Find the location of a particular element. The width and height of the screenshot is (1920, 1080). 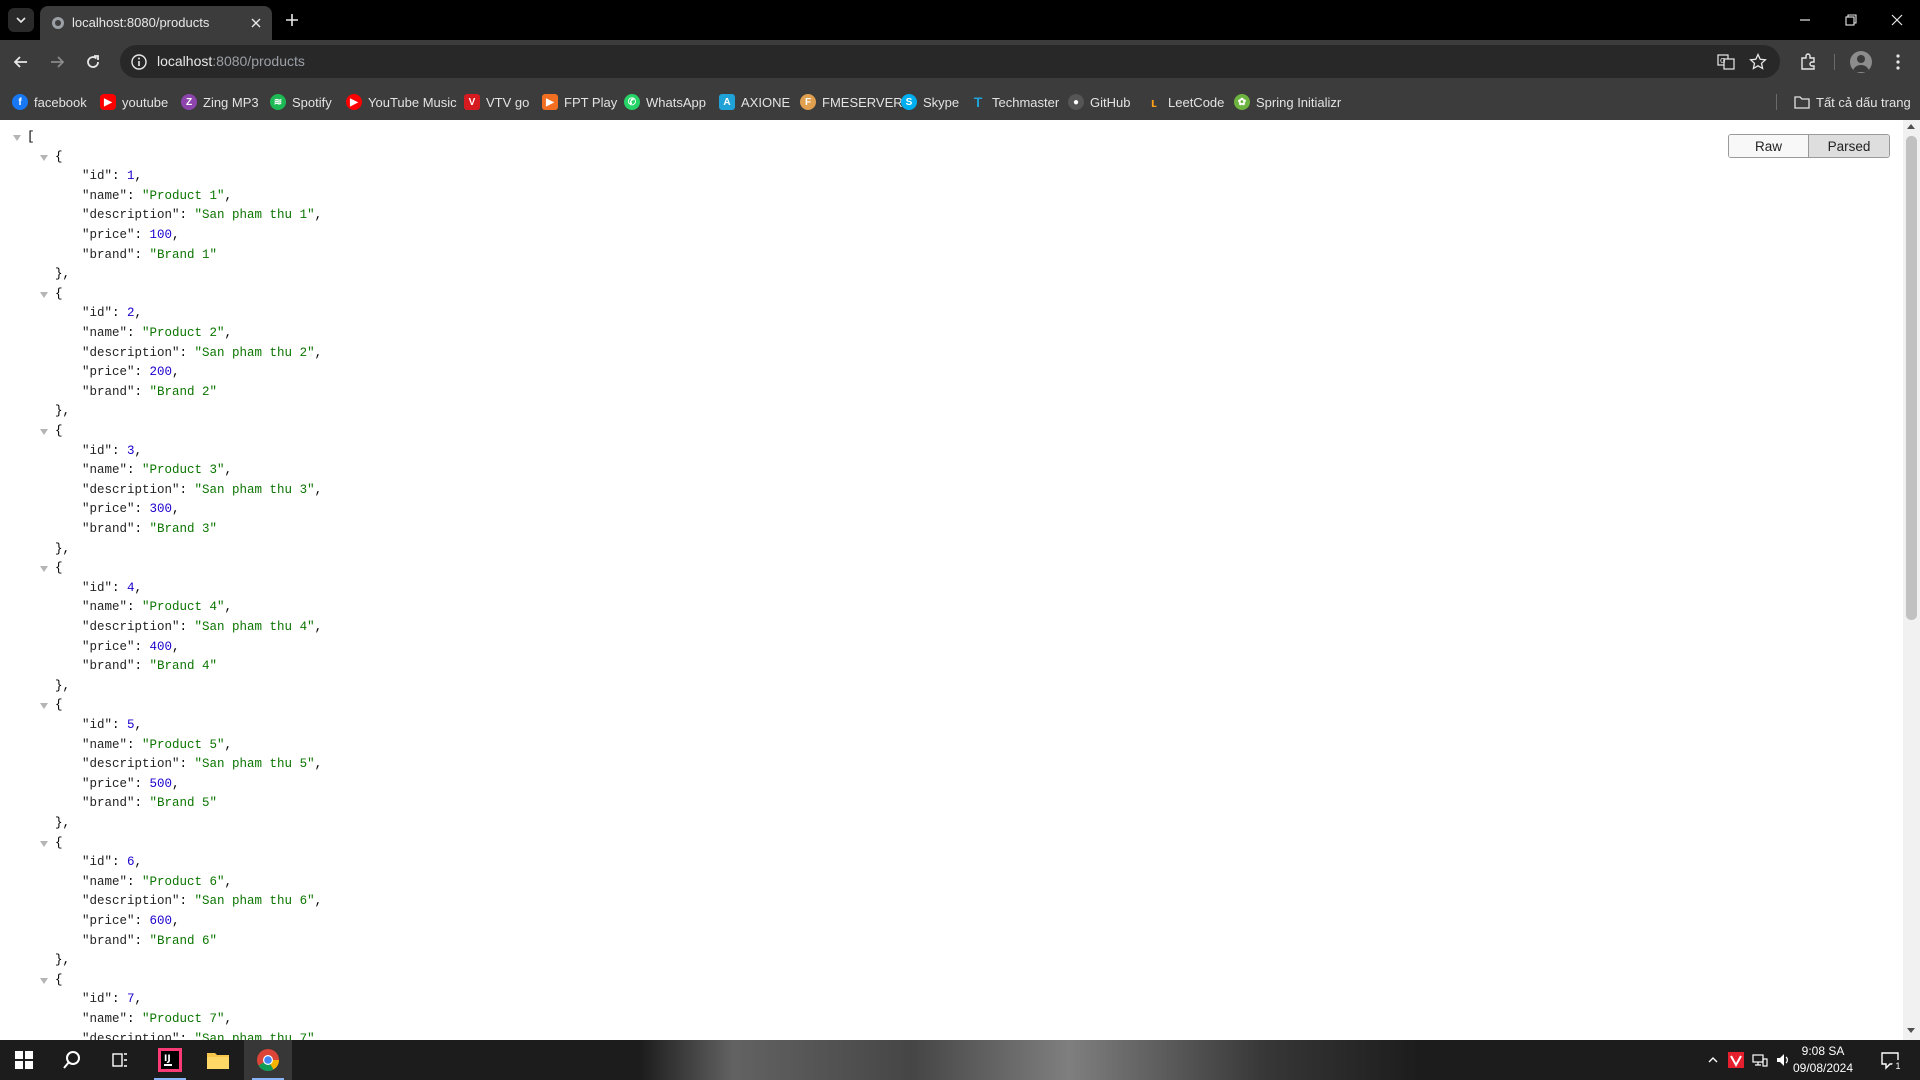

extensions-button is located at coordinates (1808, 62).